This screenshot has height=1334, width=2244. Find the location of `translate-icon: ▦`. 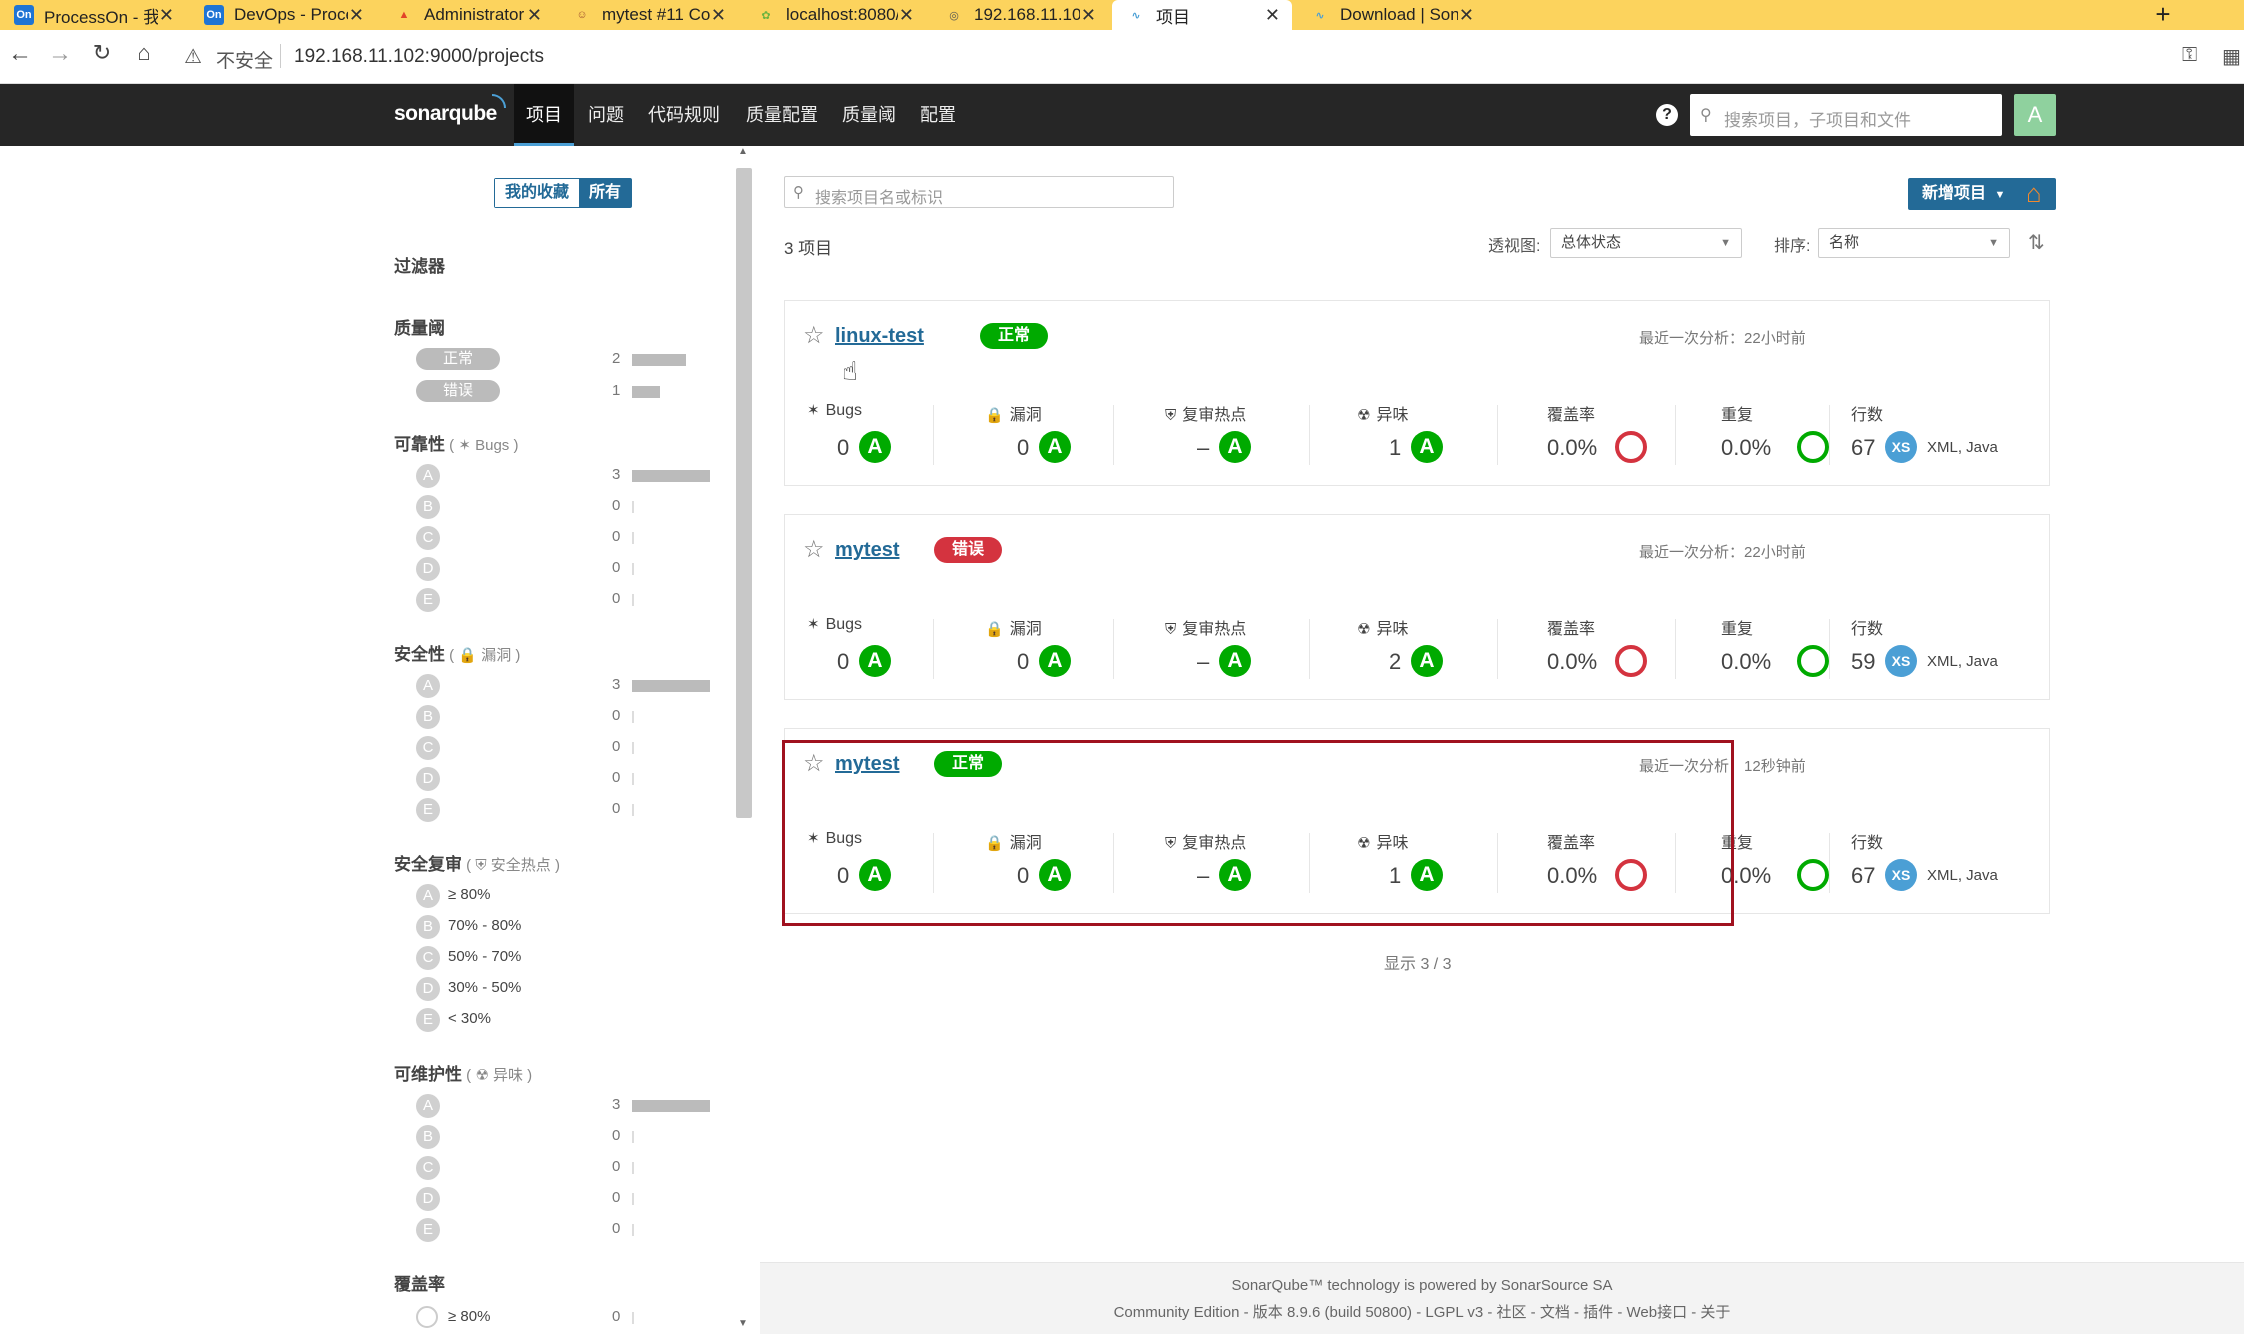

translate-icon: ▦ is located at coordinates (2231, 56).